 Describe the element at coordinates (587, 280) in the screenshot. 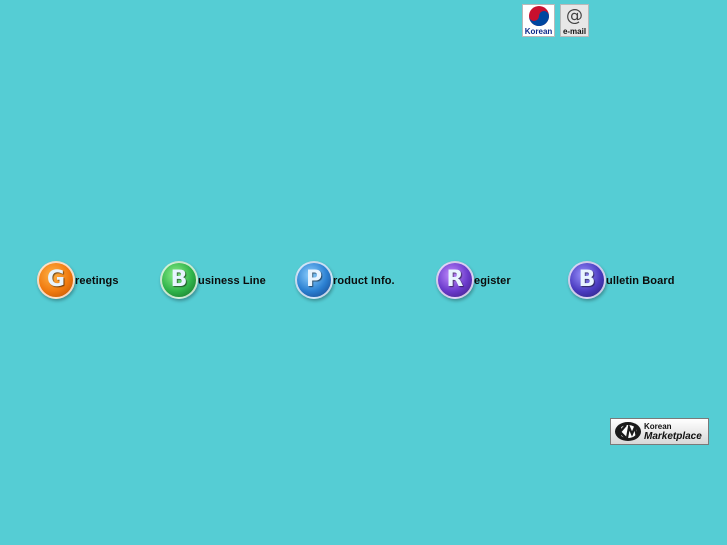

I see `bulletin-board-orb-icon: B` at that location.